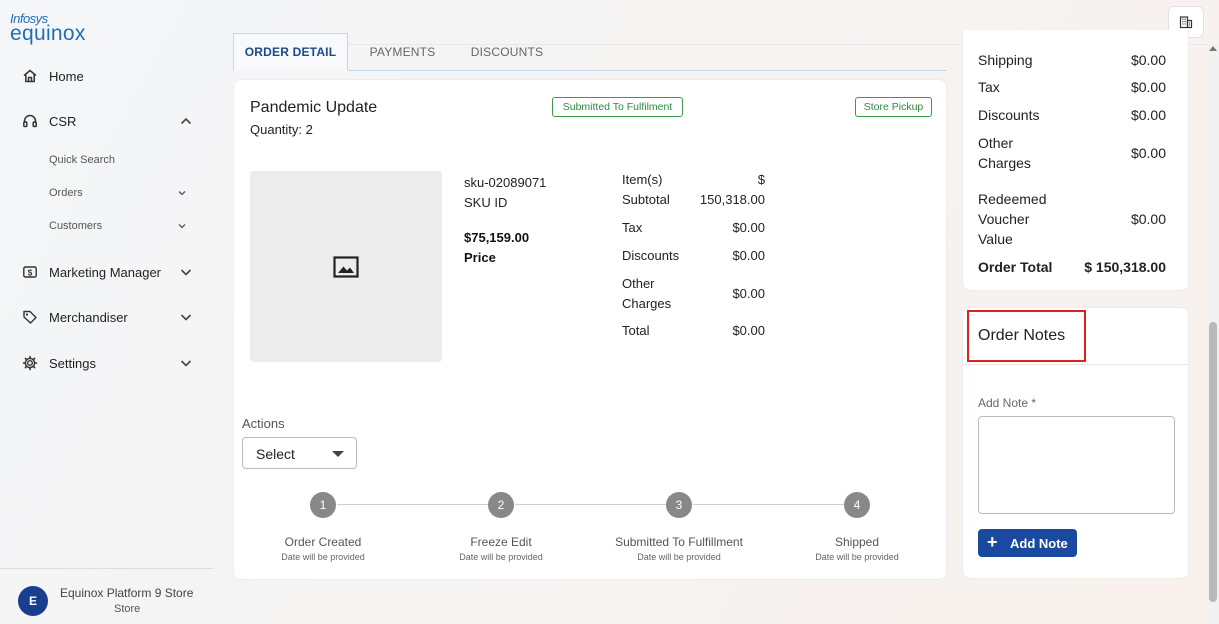 The height and width of the screenshot is (624, 1219). I want to click on building-icon, so click(1186, 22).